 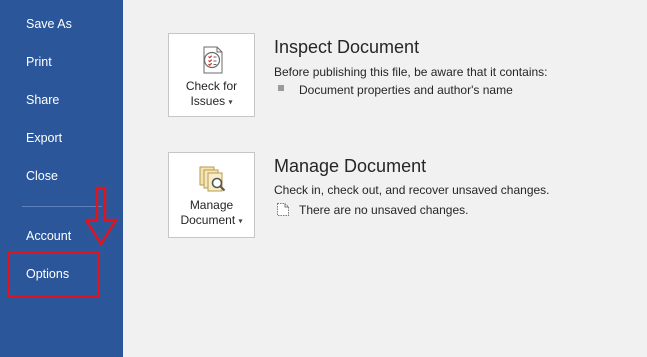 I want to click on manage-document-line2: Document, so click(x=208, y=220).